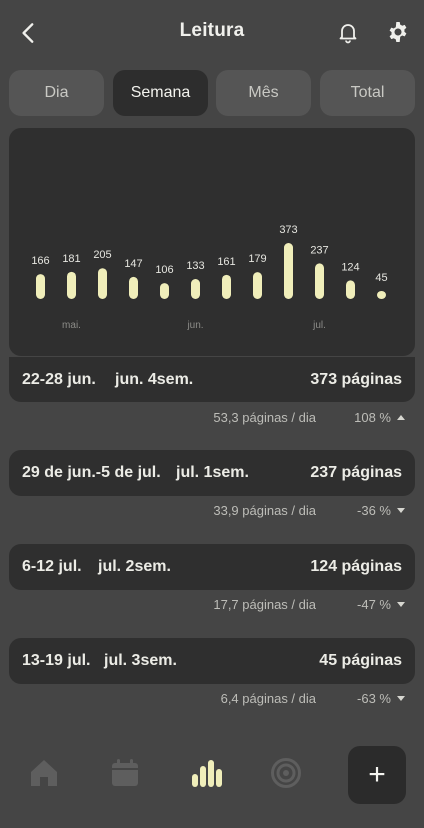 This screenshot has height=828, width=424. Describe the element at coordinates (71, 325) in the screenshot. I see `month-tick-label: mai.` at that location.